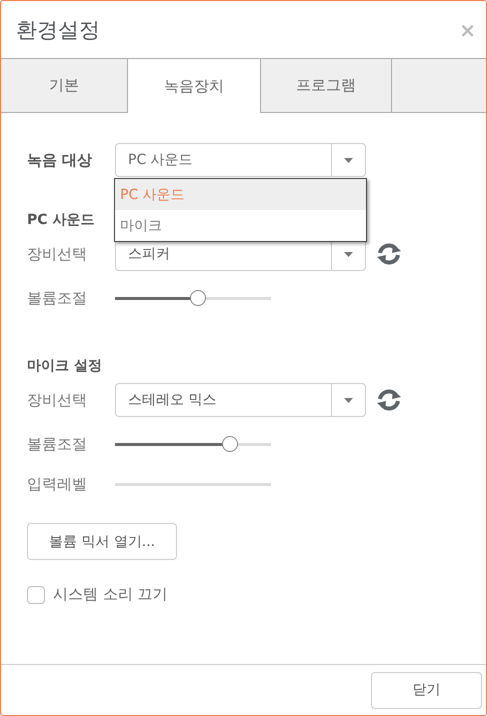 The width and height of the screenshot is (487, 716). What do you see at coordinates (326, 85) in the screenshot?
I see `tab: 프로그램` at bounding box center [326, 85].